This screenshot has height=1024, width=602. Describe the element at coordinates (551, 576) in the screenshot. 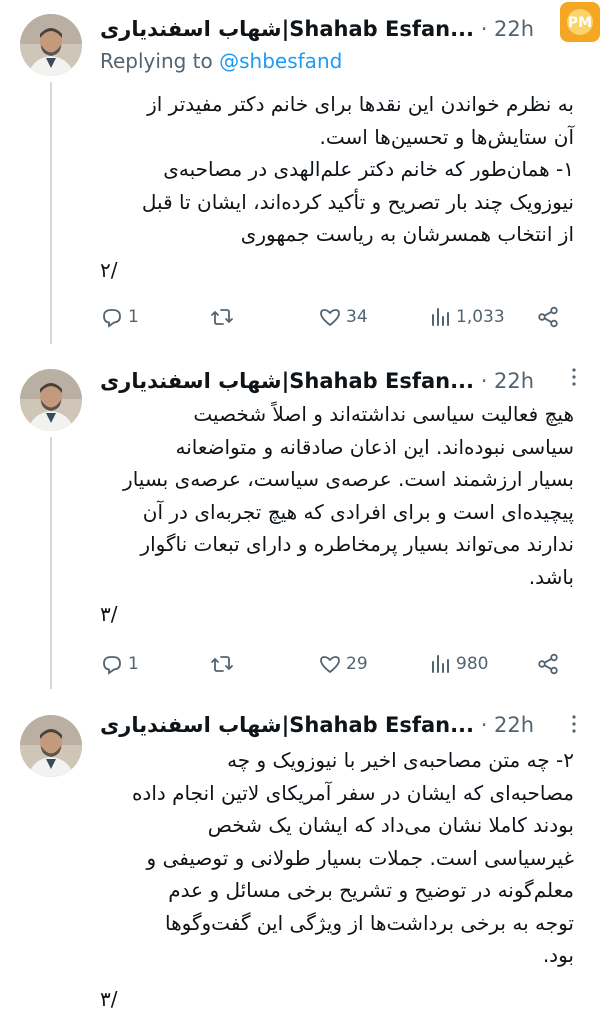

I see `tweet-line: باشد.` at that location.